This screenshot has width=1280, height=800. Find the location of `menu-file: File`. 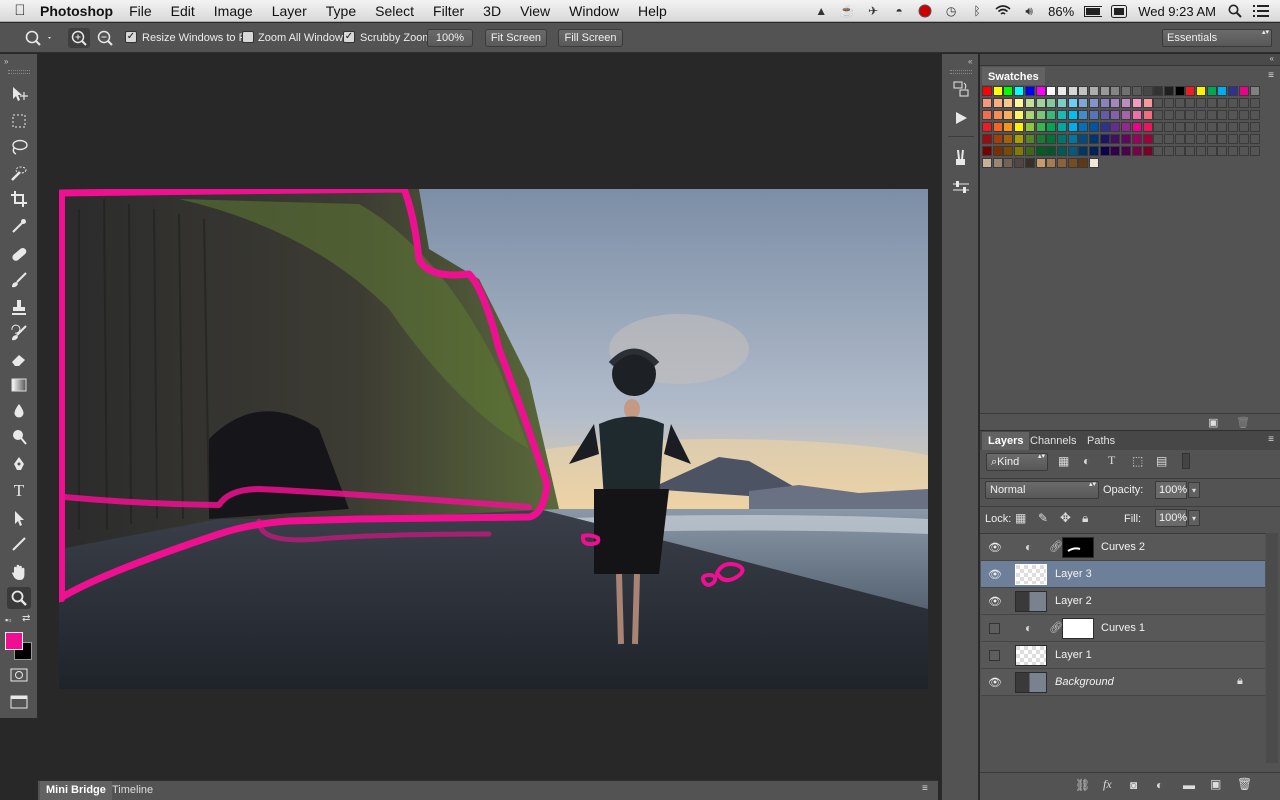

menu-file: File is located at coordinates (140, 11).